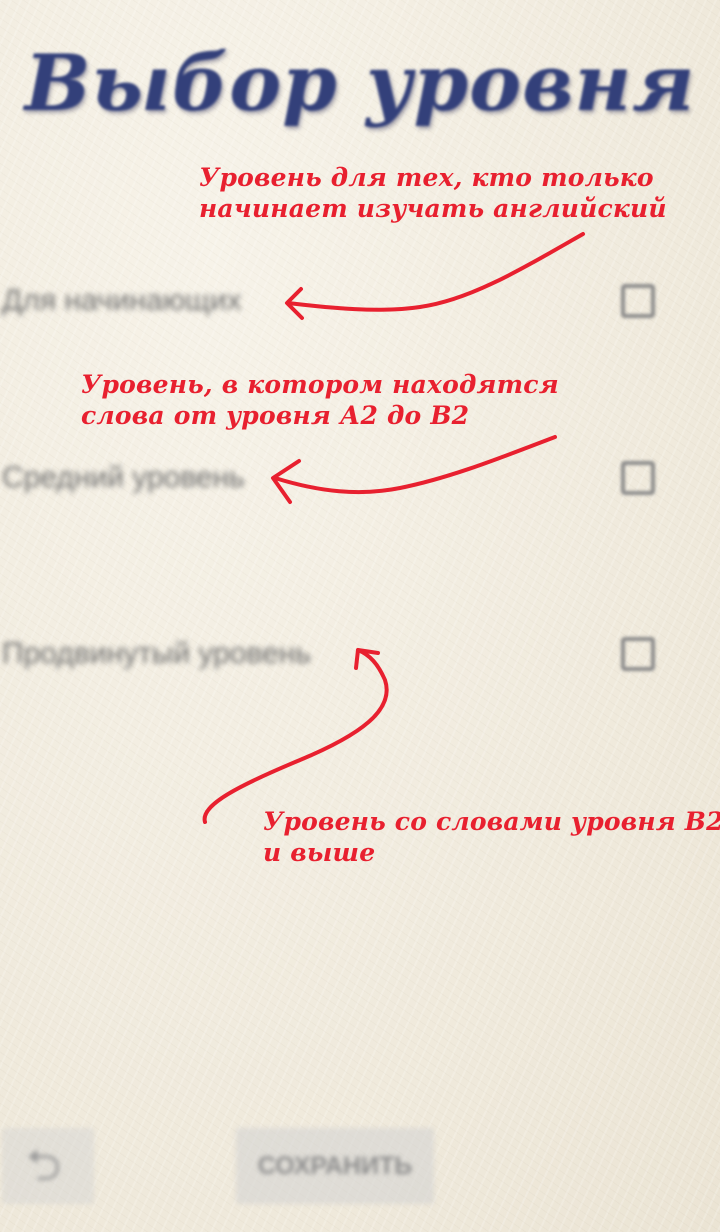  I want to click on annotation-intermediate-line-1: Уровень, в котором находятся, so click(320, 384).